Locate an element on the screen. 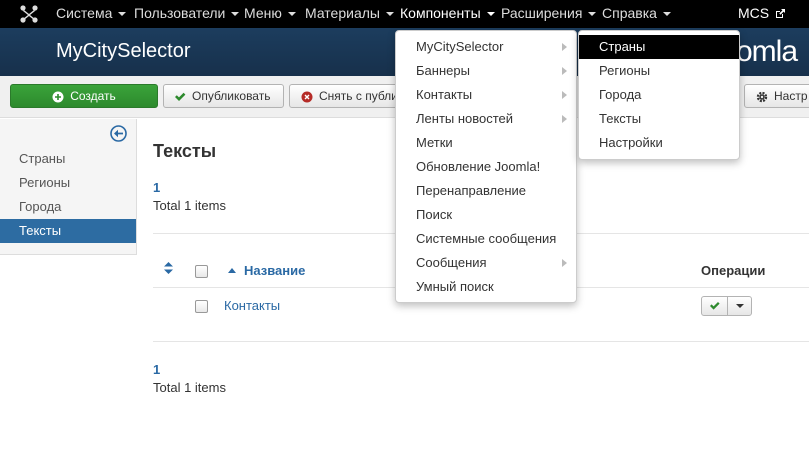  sort-ordering-icon is located at coordinates (168, 268).